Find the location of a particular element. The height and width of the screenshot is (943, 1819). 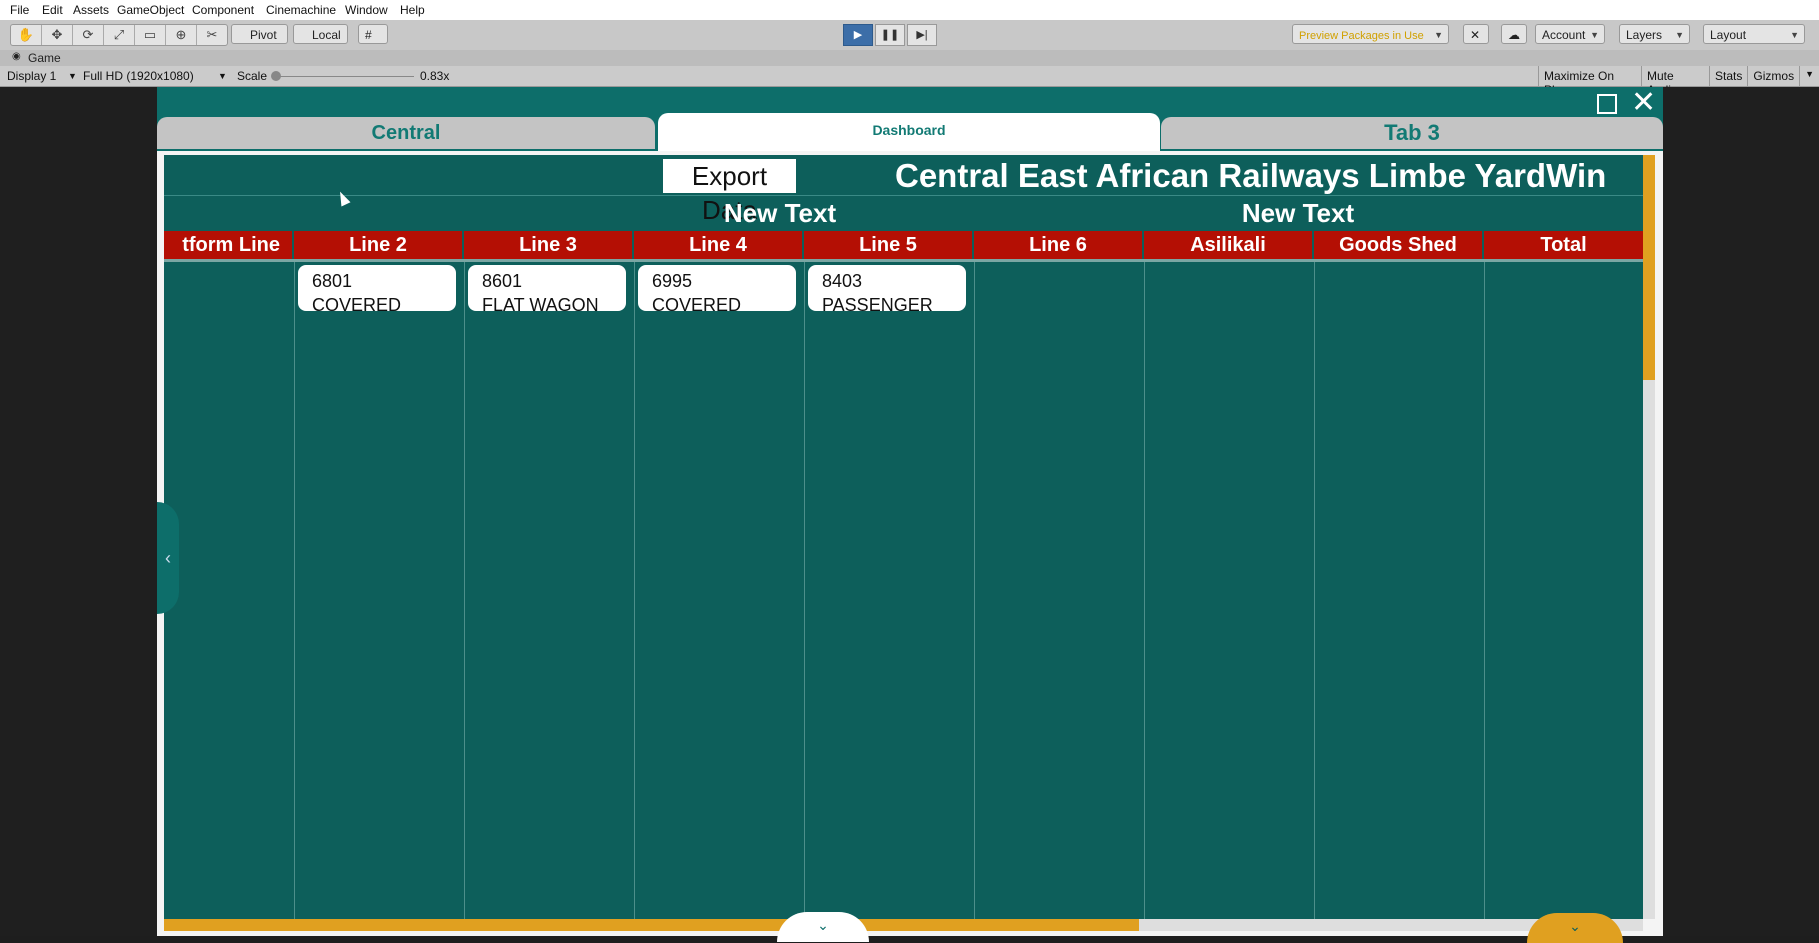

wagon-number: 6801 is located at coordinates (332, 281).